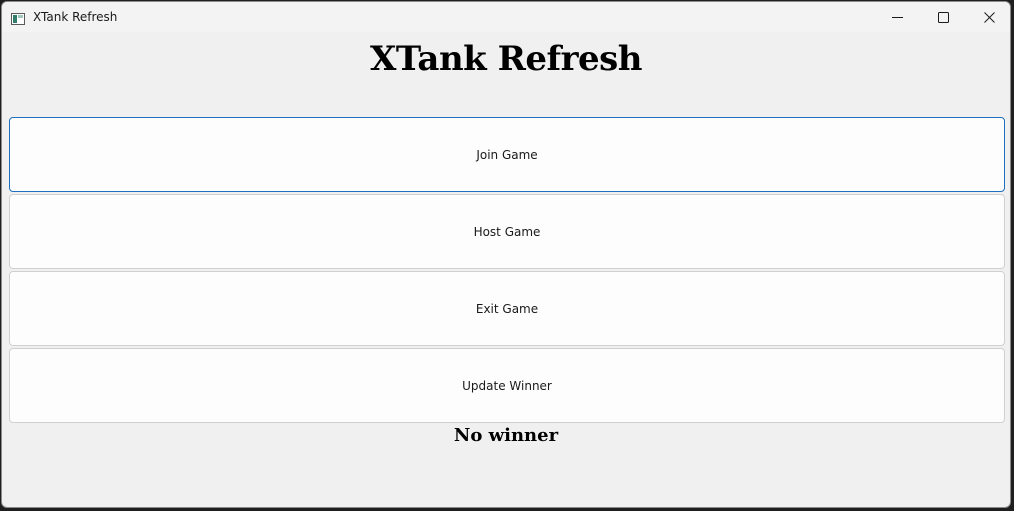 The image size is (1014, 511). Describe the element at coordinates (18, 17) in the screenshot. I see `app-icon` at that location.